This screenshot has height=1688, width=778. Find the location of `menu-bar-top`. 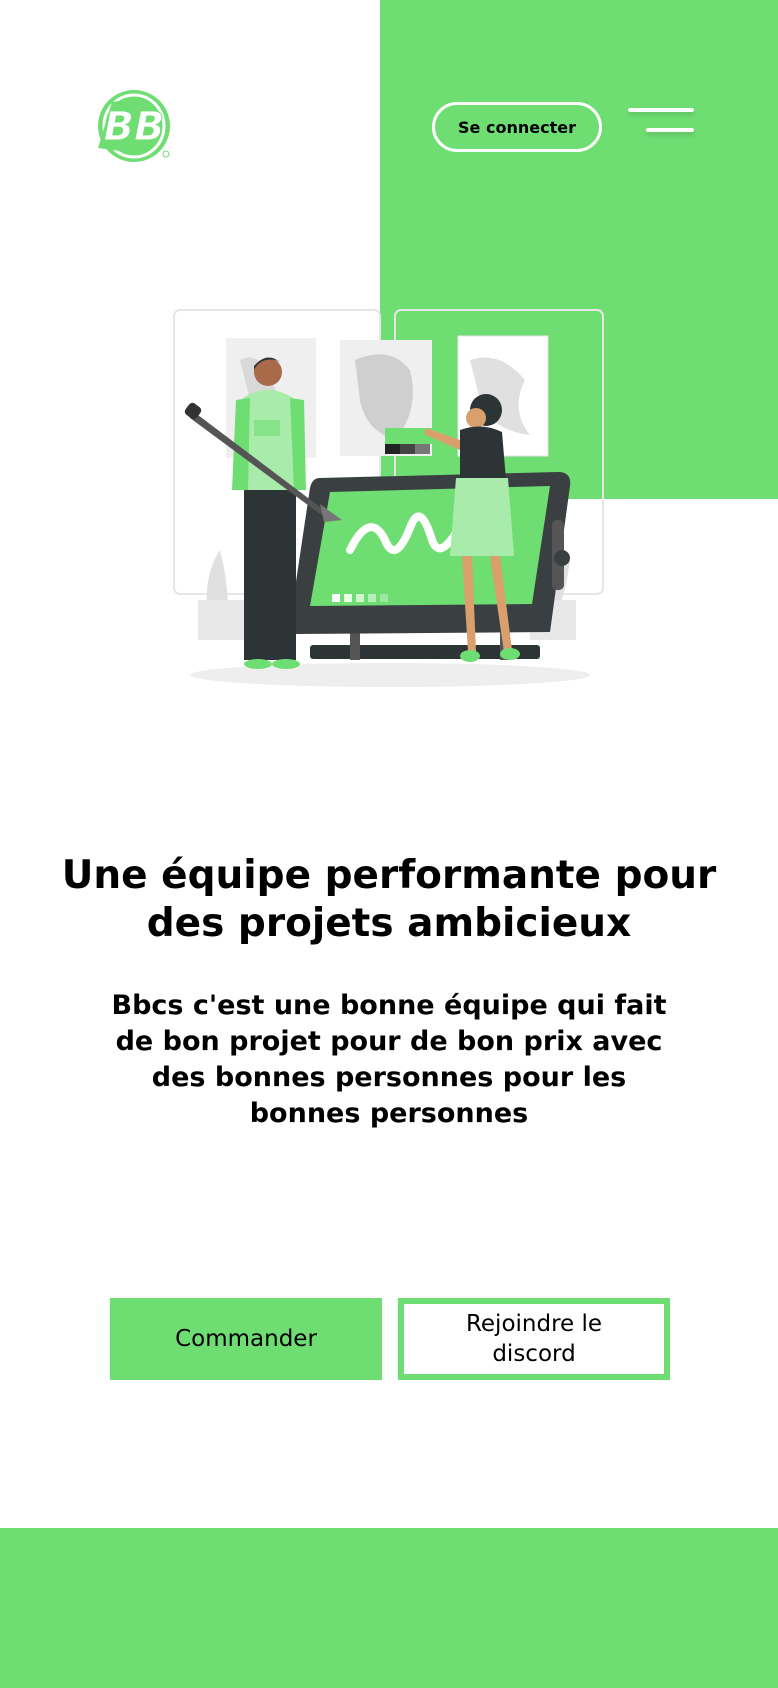

menu-bar-top is located at coordinates (661, 110).